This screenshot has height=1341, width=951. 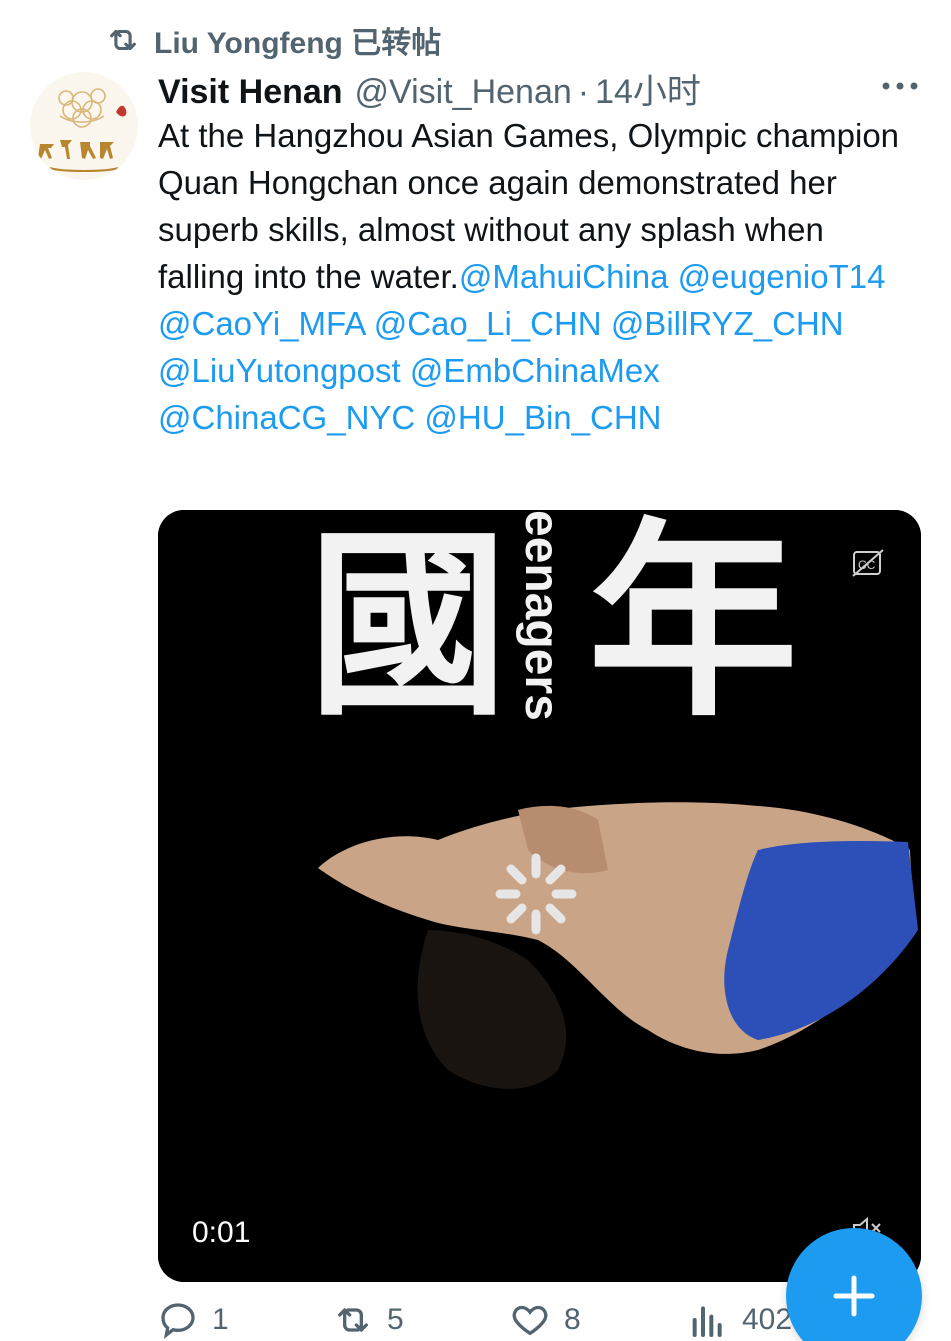 What do you see at coordinates (767, 1319) in the screenshot?
I see `views-count: 402` at bounding box center [767, 1319].